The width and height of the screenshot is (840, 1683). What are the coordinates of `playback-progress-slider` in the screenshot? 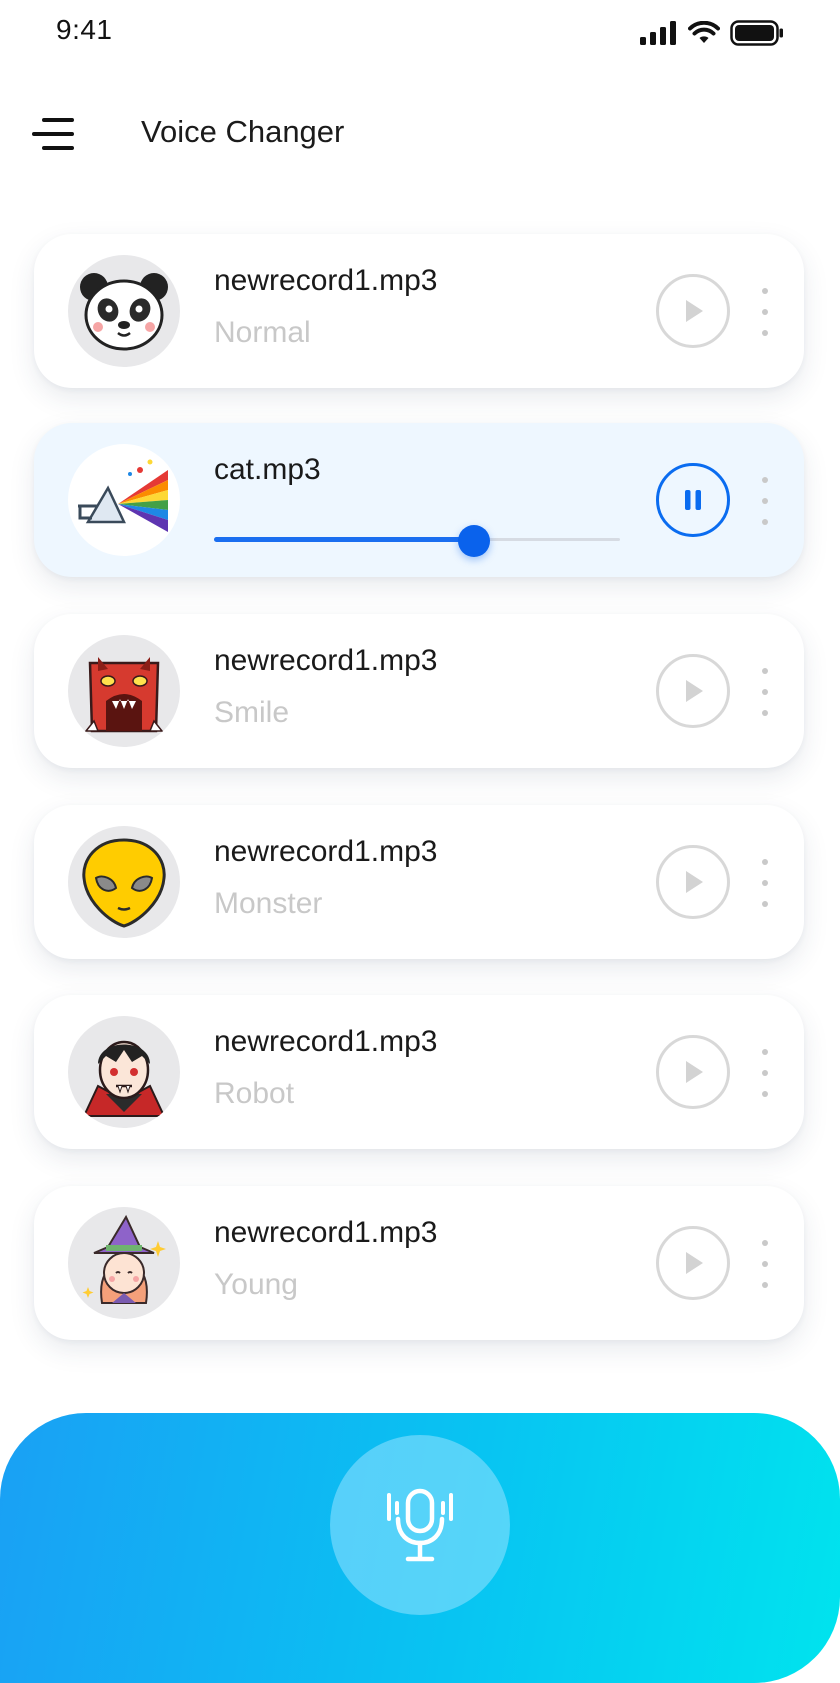 It's located at (417, 541).